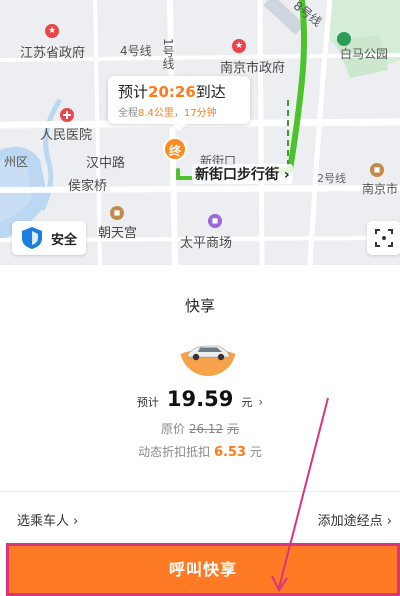 This screenshot has width=400, height=596. I want to click on car-icon, so click(208, 348).